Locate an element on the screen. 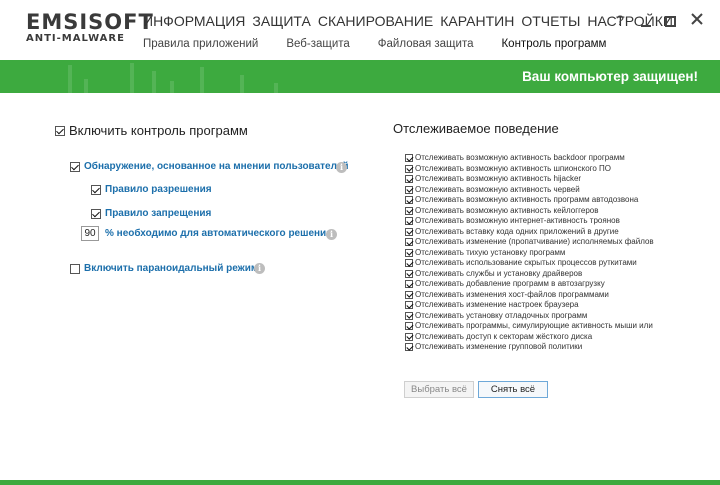 The image size is (720, 485). status-bar: Ваш компьютер защищен! is located at coordinates (360, 76).